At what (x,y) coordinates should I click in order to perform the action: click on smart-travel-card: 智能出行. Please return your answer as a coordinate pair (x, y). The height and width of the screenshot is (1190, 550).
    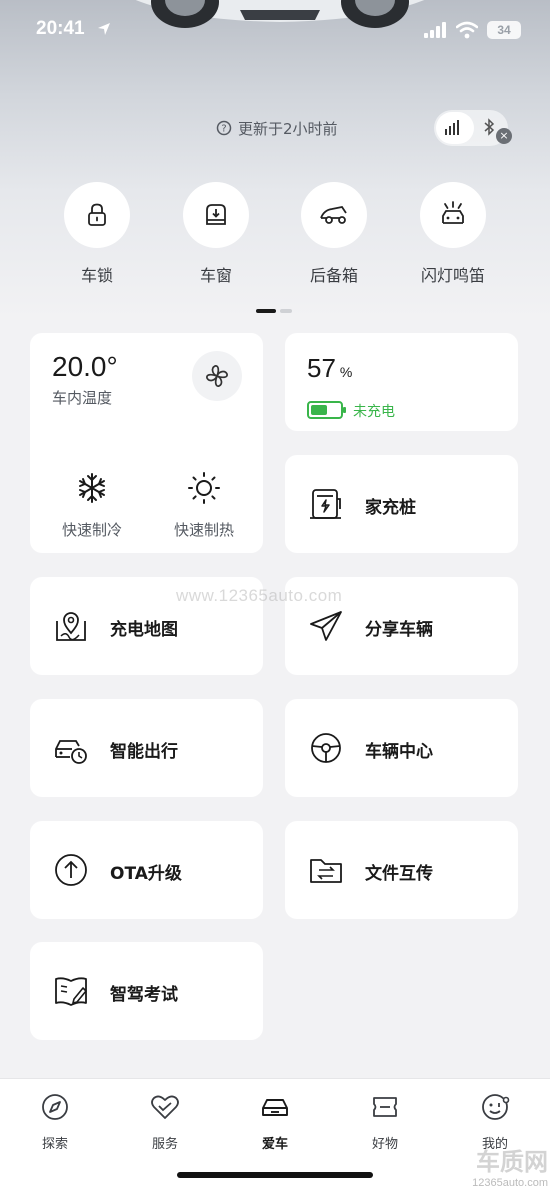
    Looking at the image, I should click on (146, 748).